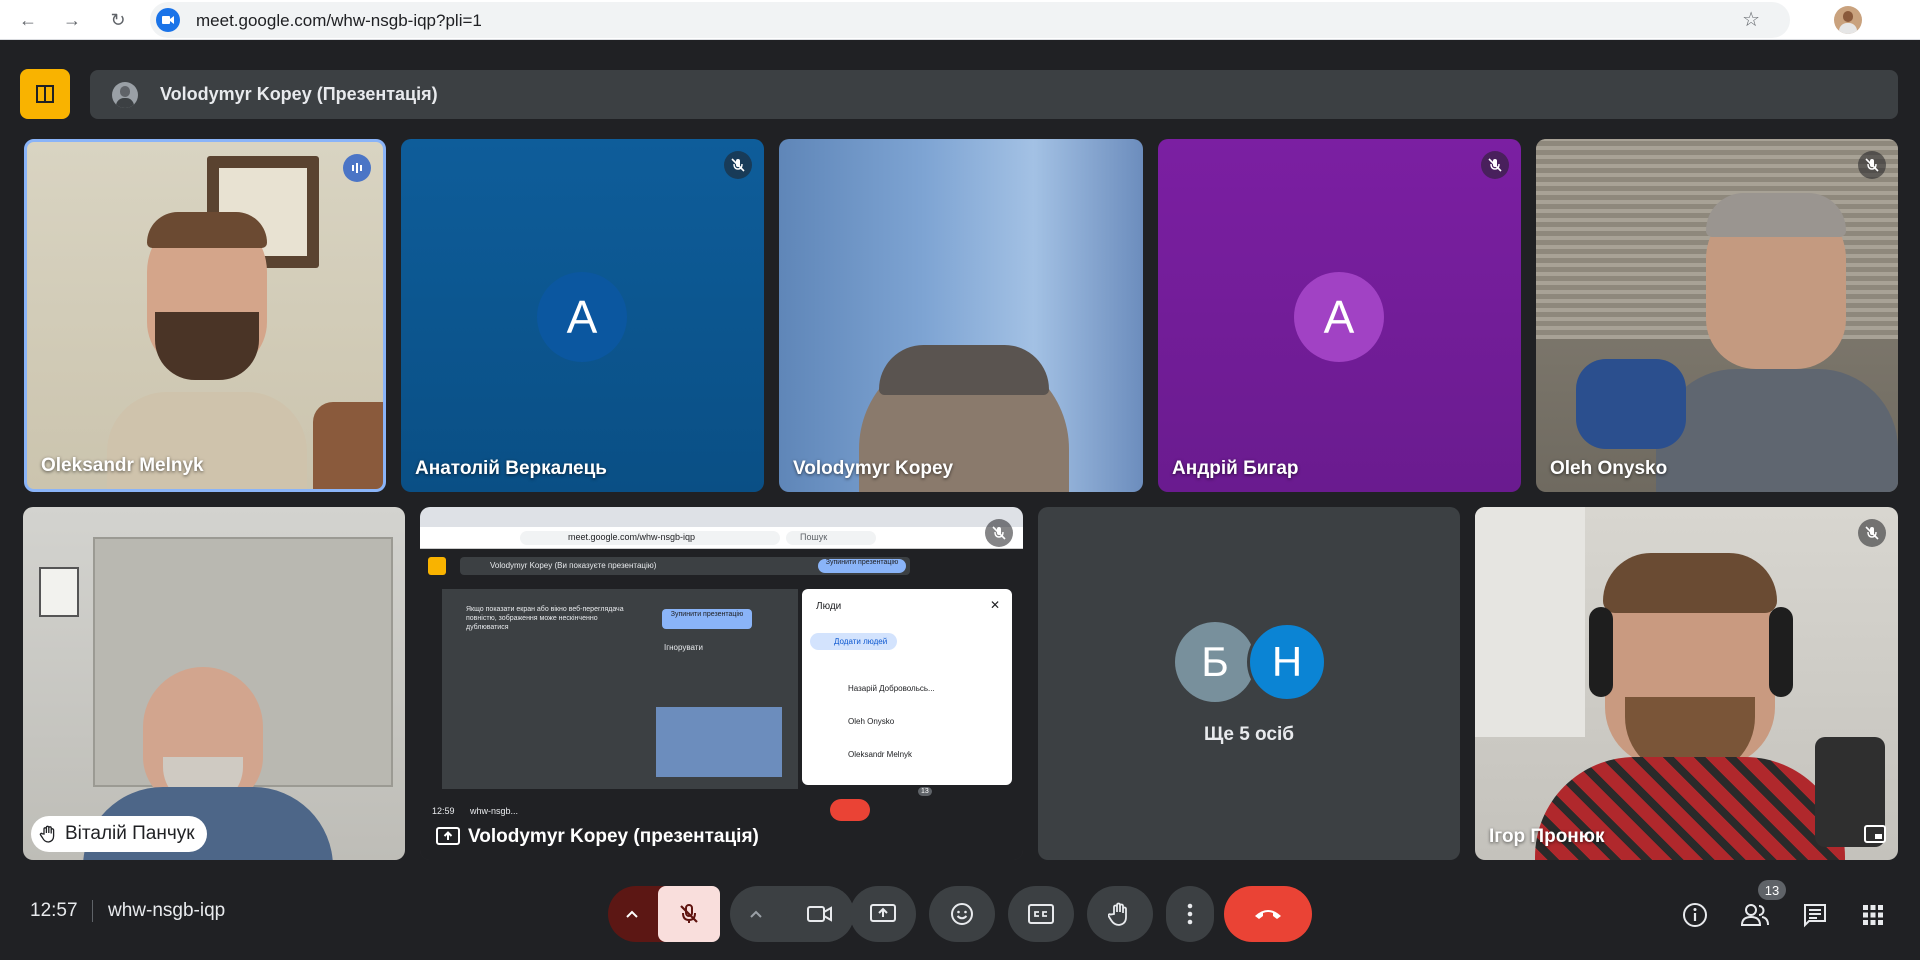 The width and height of the screenshot is (1920, 960). What do you see at coordinates (49, 834) in the screenshot?
I see `raised-hand-icon` at bounding box center [49, 834].